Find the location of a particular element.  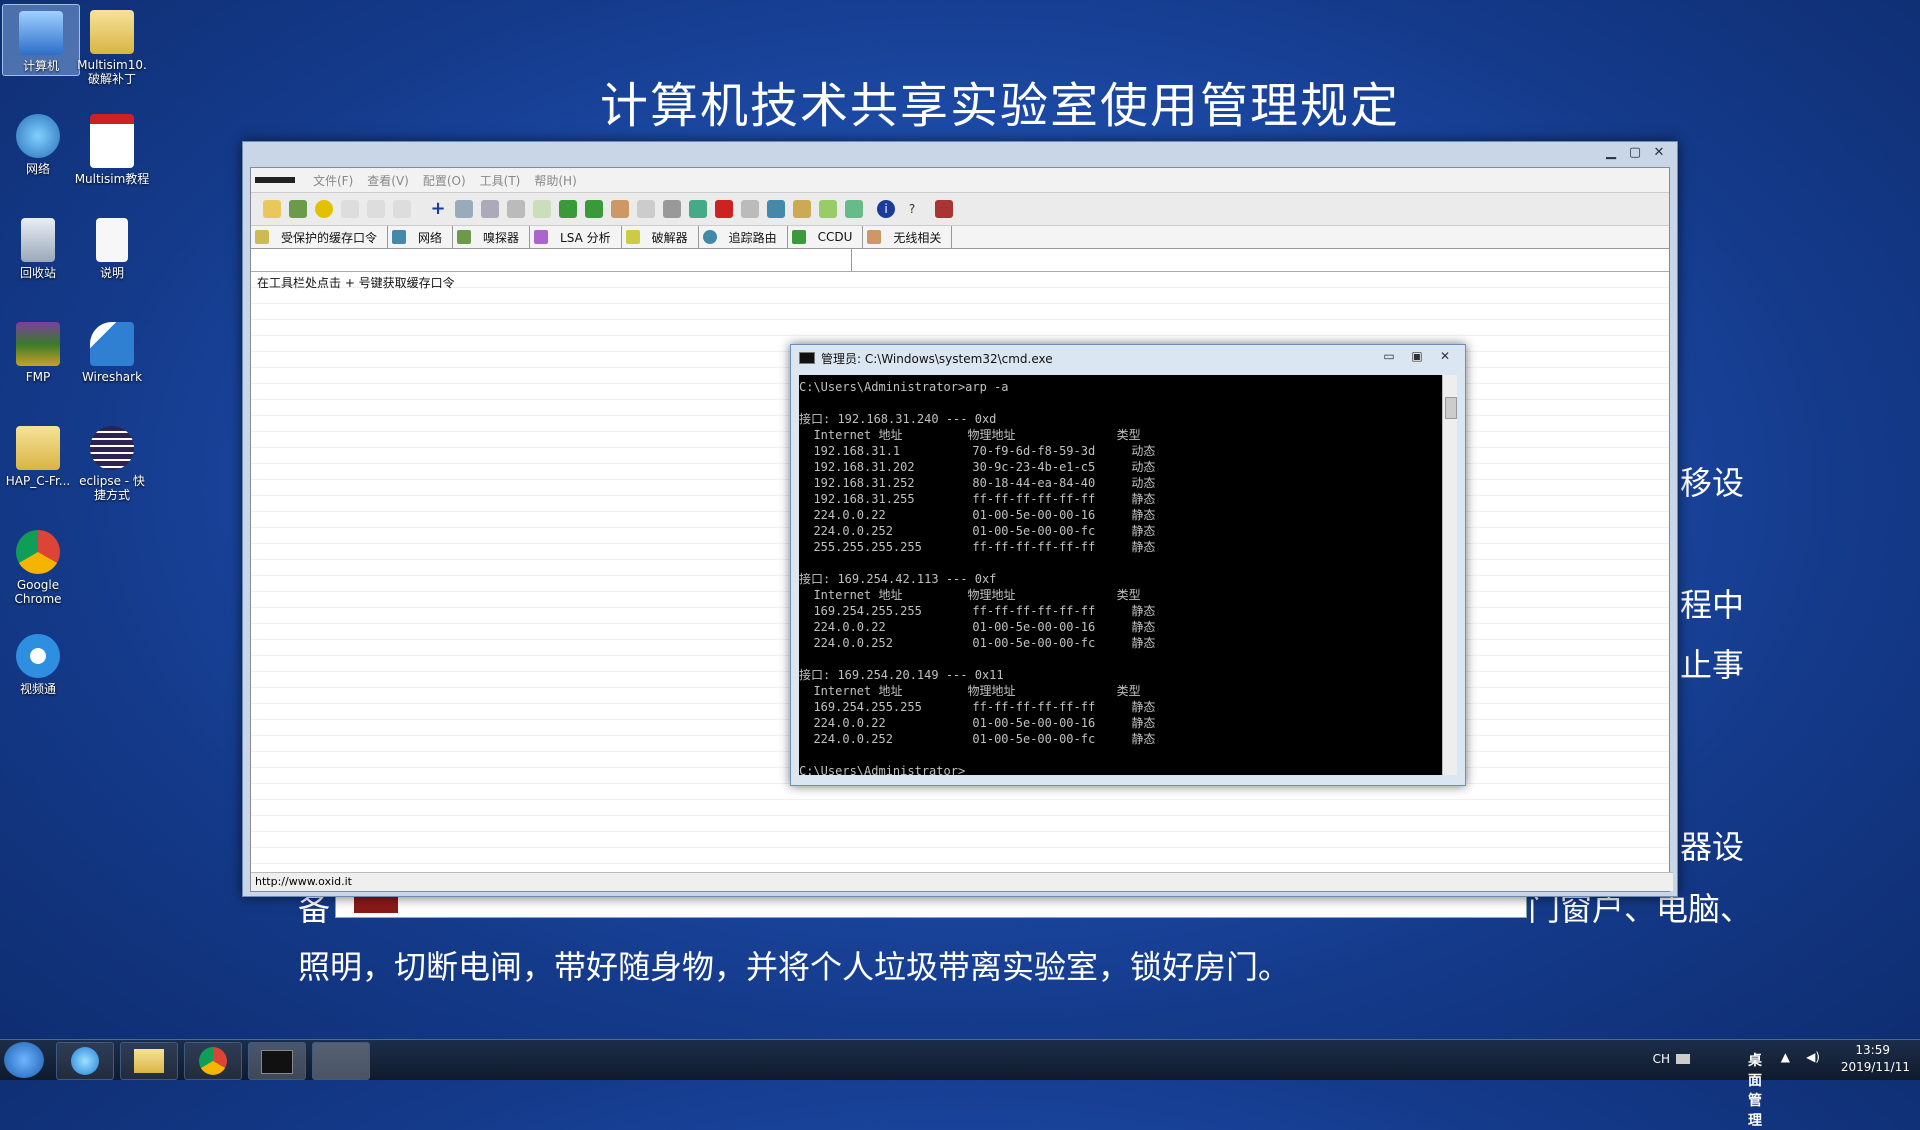

archive-icon is located at coordinates (38, 344).